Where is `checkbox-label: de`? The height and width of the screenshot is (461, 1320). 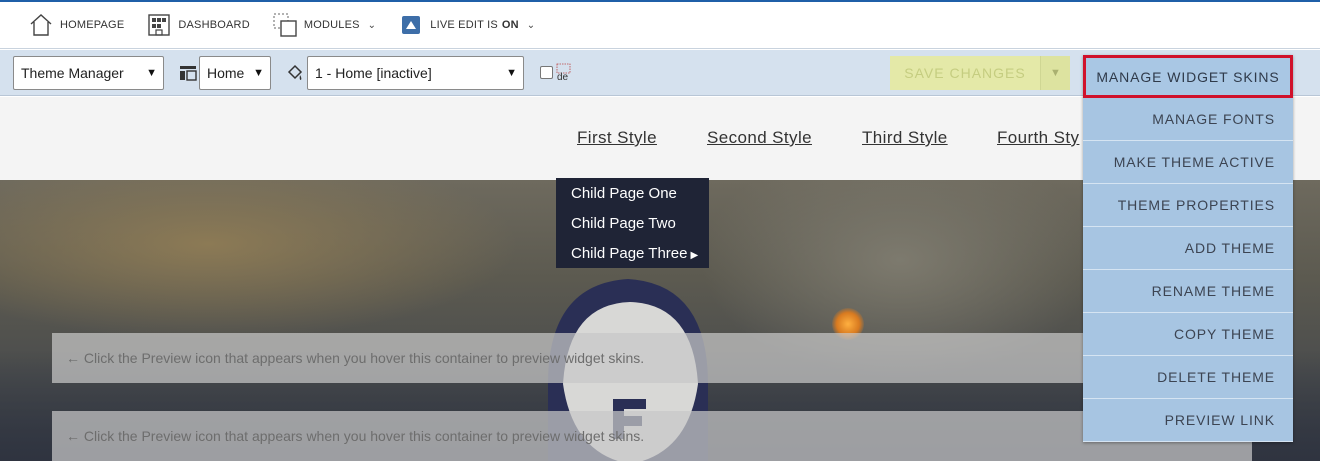 checkbox-label: de is located at coordinates (563, 77).